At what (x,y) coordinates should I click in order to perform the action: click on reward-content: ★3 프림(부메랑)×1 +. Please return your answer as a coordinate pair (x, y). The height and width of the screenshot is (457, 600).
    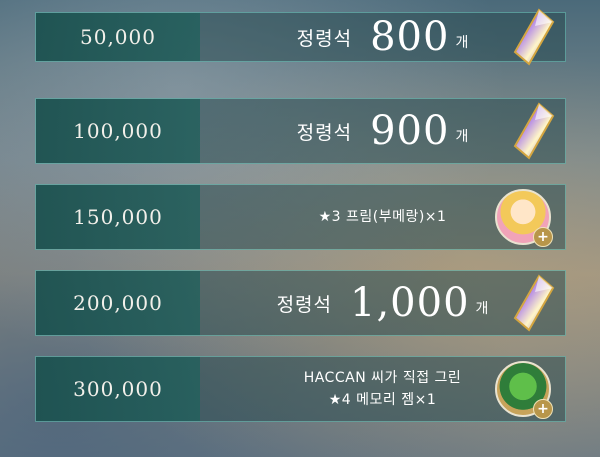
    Looking at the image, I should click on (382, 217).